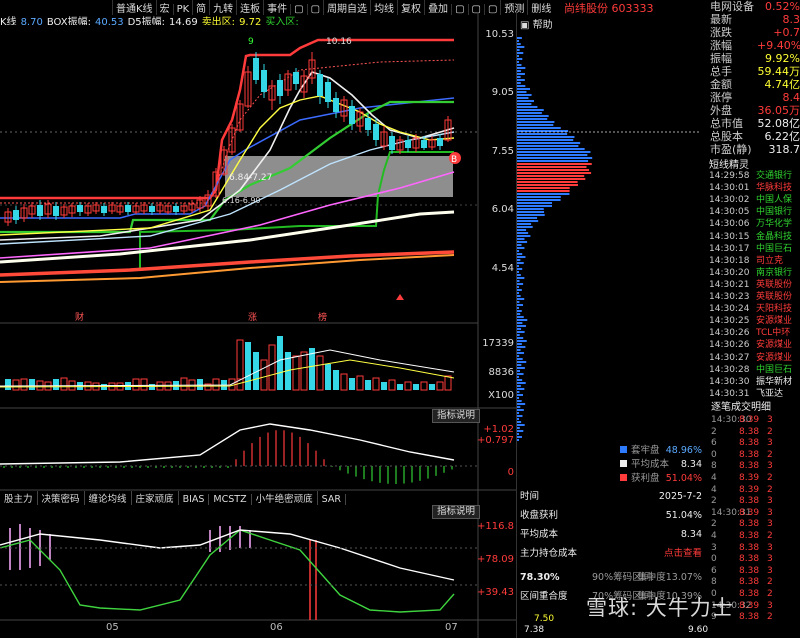 Image resolution: width=800 pixels, height=638 pixels. I want to click on indicator-tabs: 股主力 决策密码 缠论均线 庄家顽底 BIAS MCSTZ 小牛绝密顽底 SAR, so click(210, 497).